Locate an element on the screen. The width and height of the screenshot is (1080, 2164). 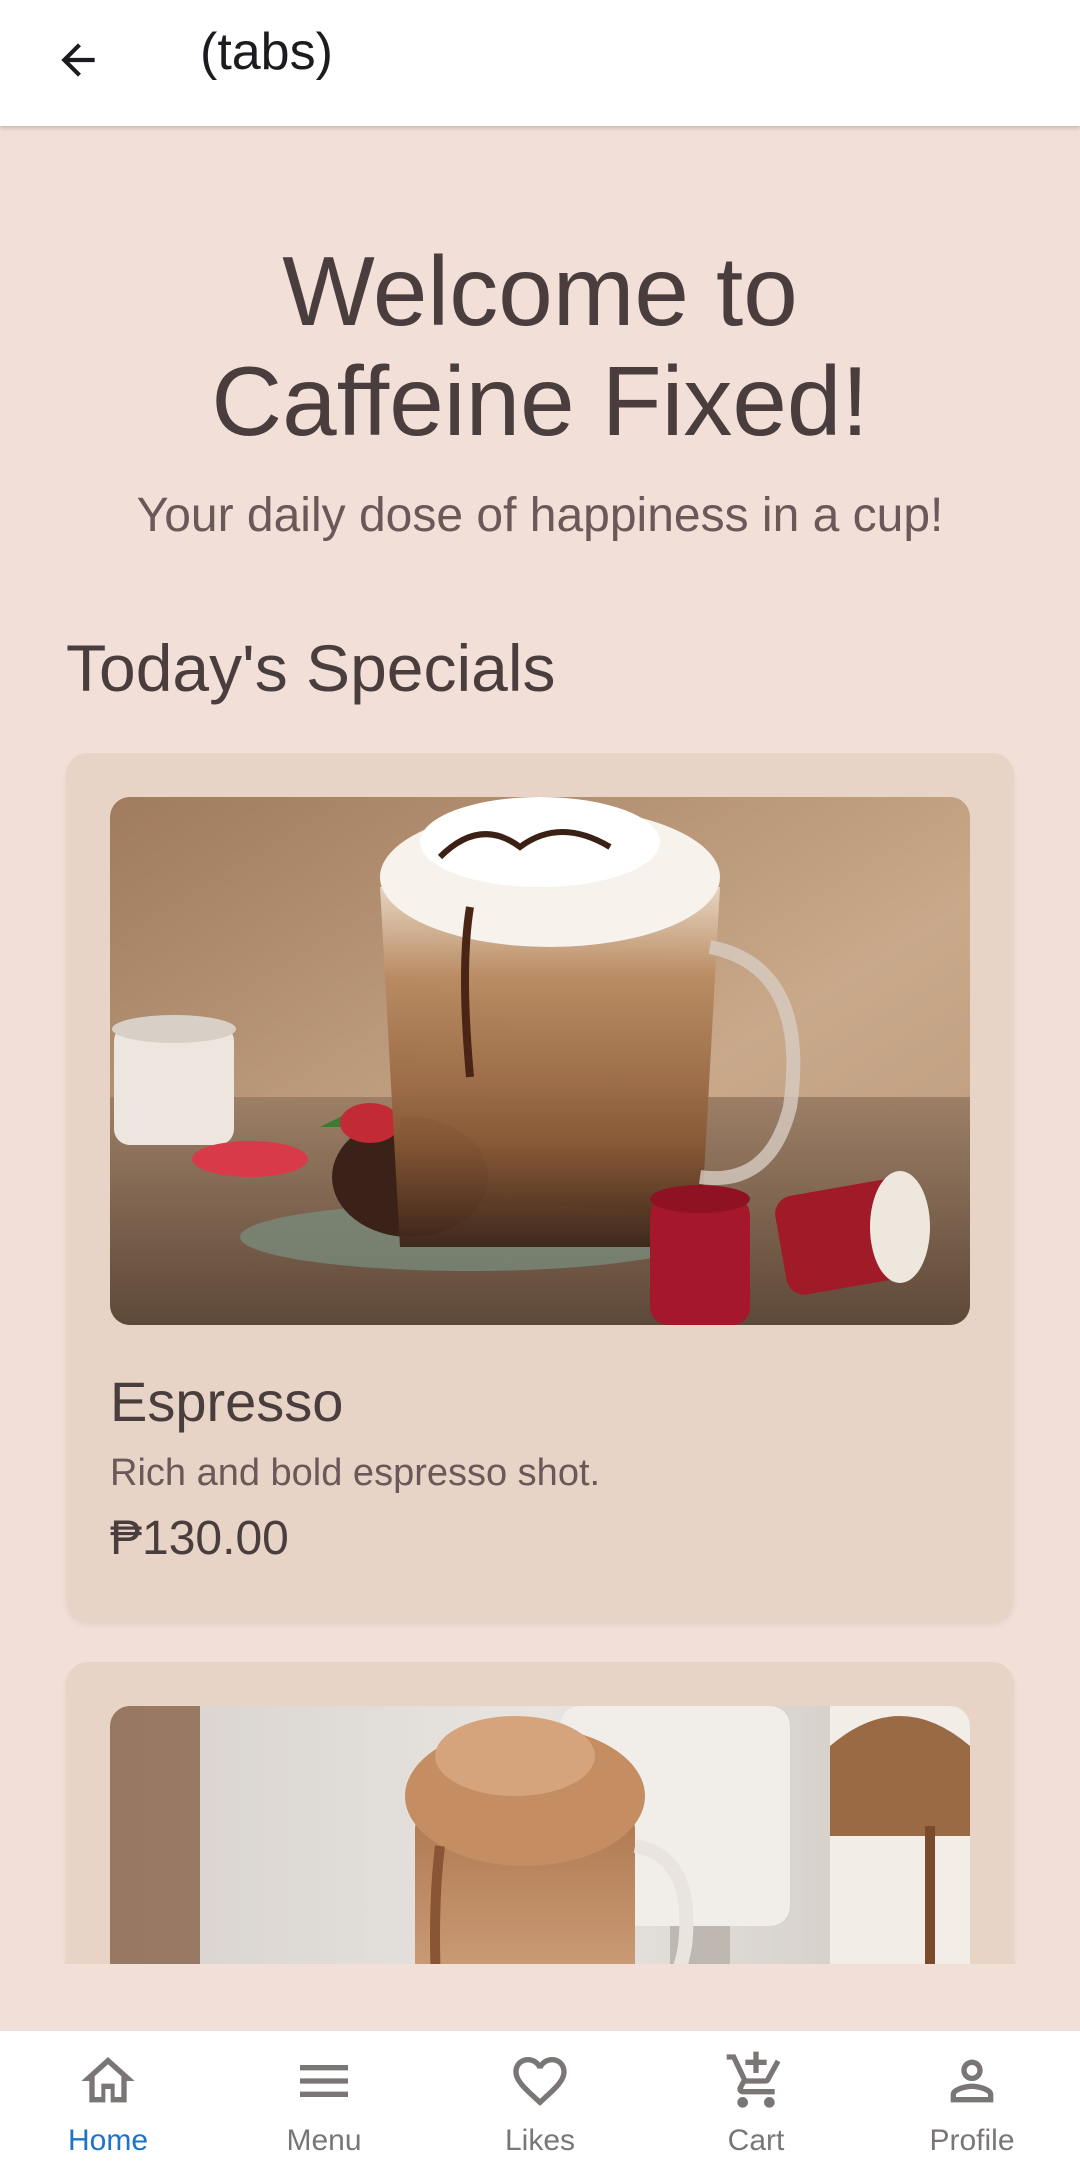
nav-item-cart: Cart is located at coordinates (756, 2097).